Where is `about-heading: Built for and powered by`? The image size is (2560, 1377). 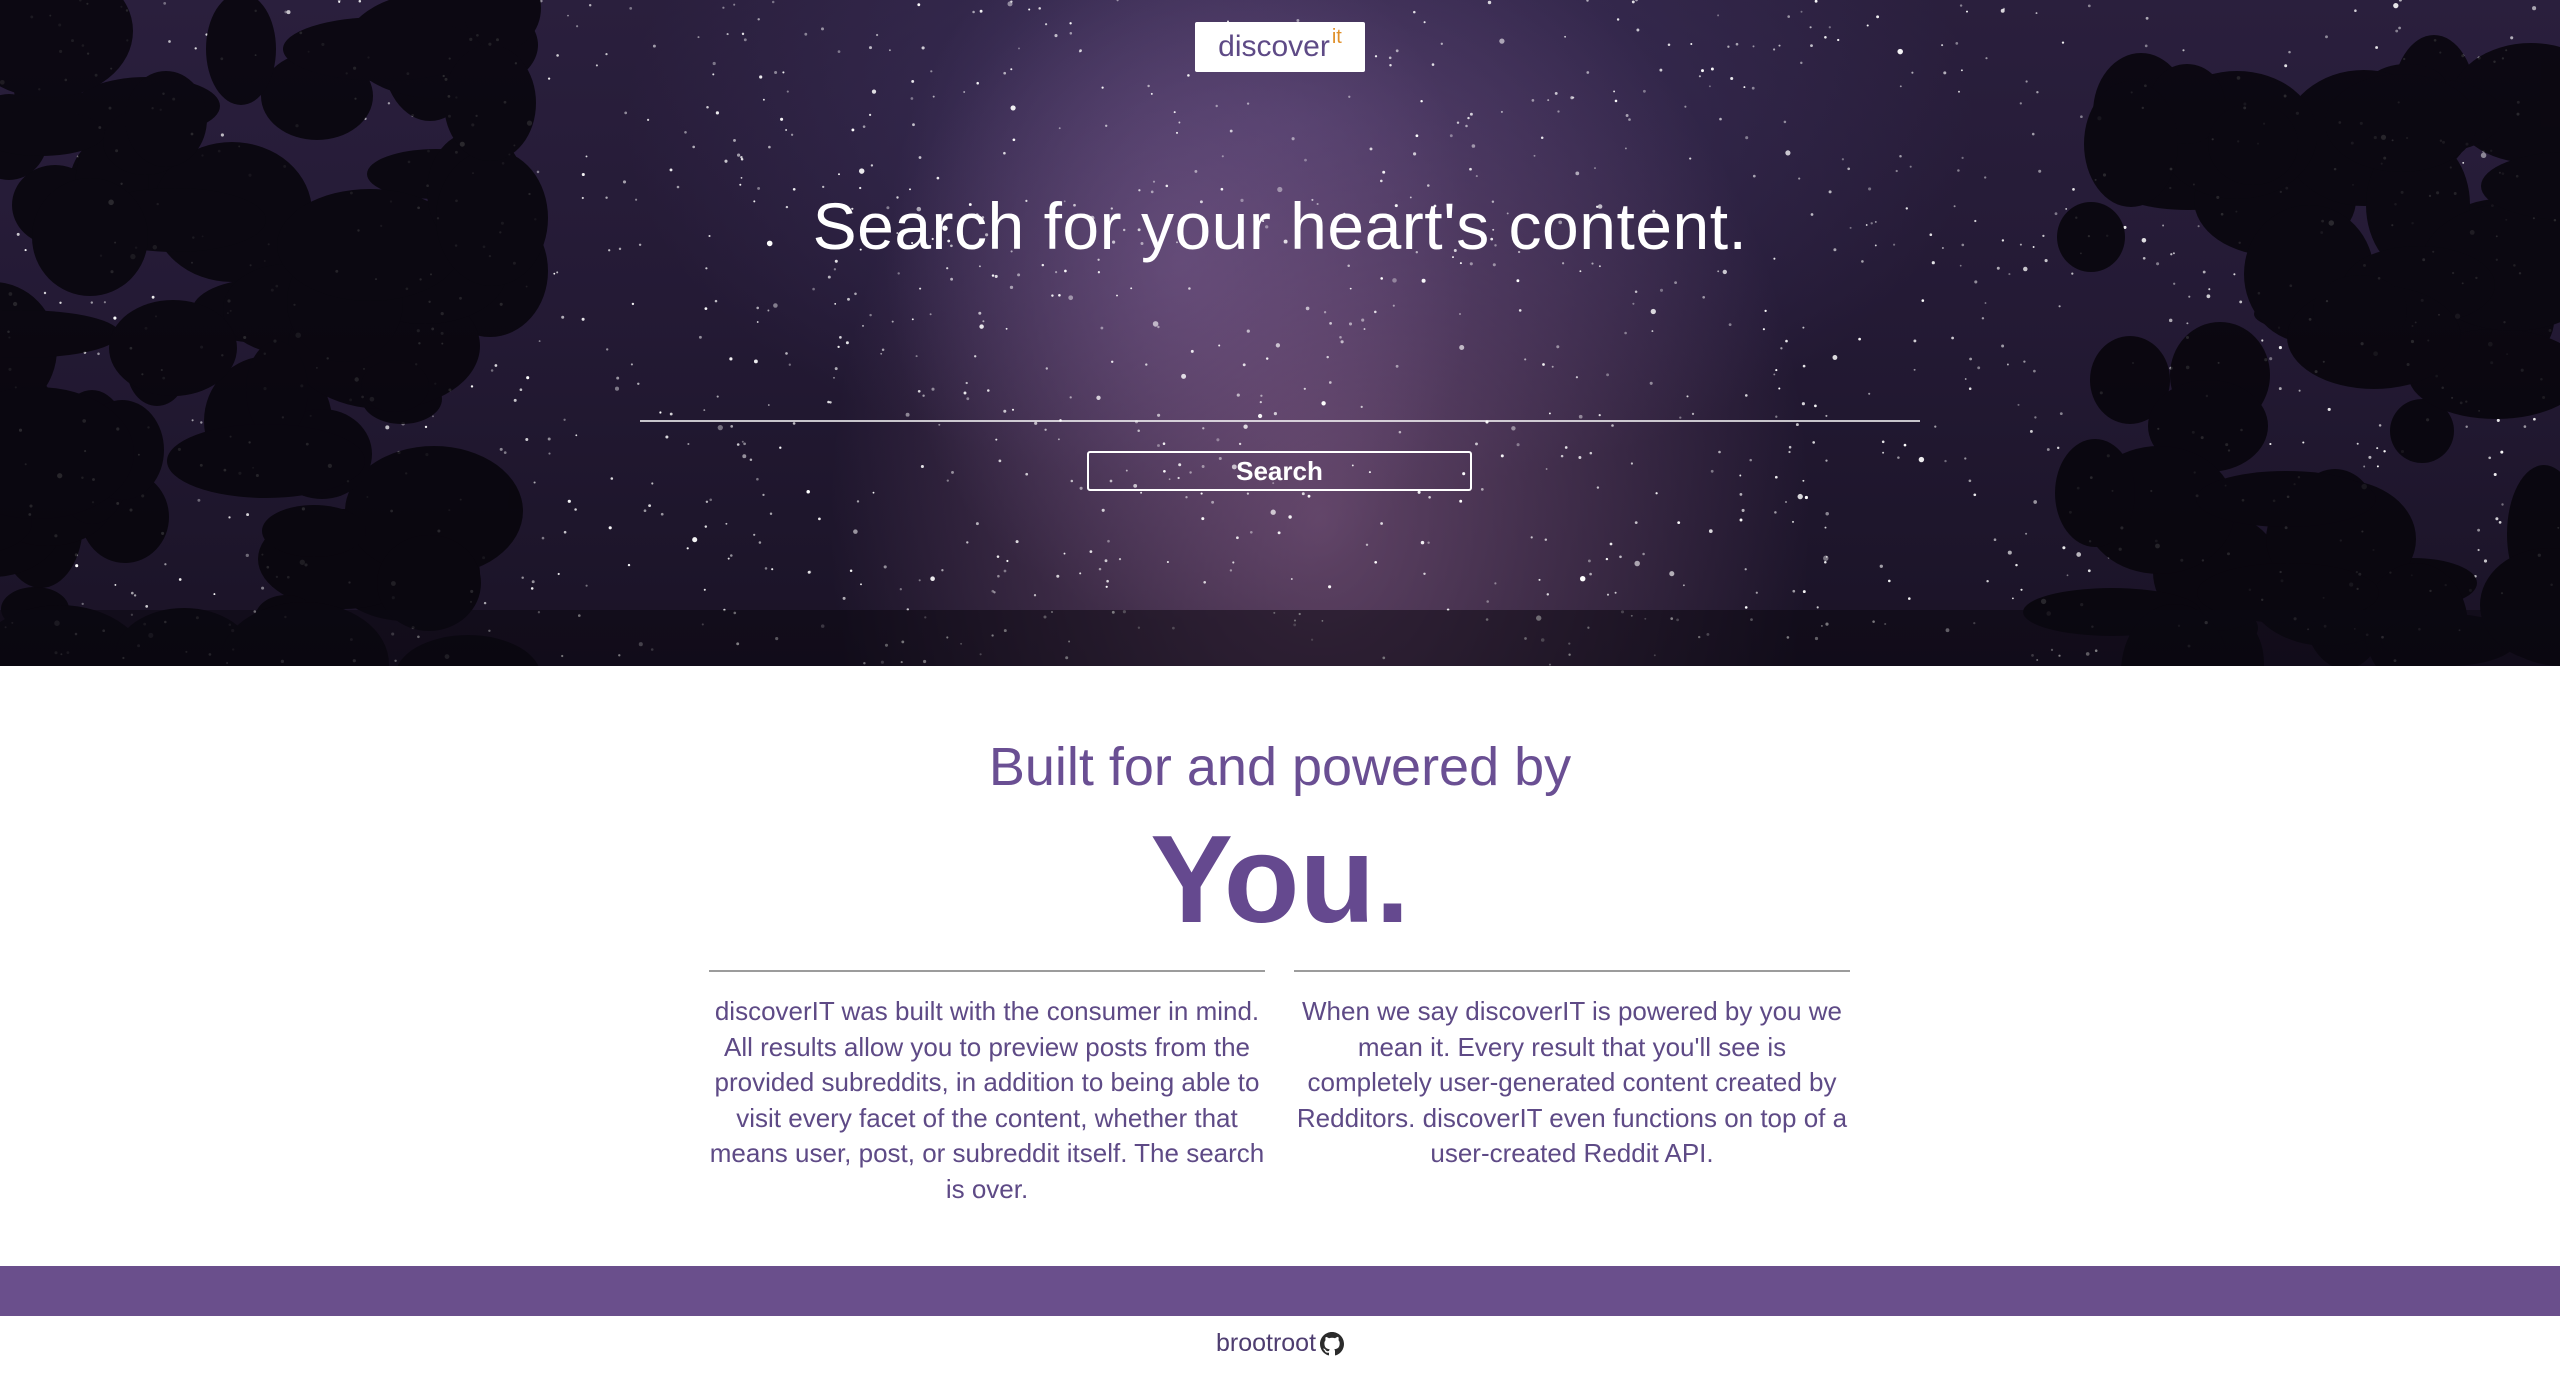 about-heading: Built for and powered by is located at coordinates (1280, 767).